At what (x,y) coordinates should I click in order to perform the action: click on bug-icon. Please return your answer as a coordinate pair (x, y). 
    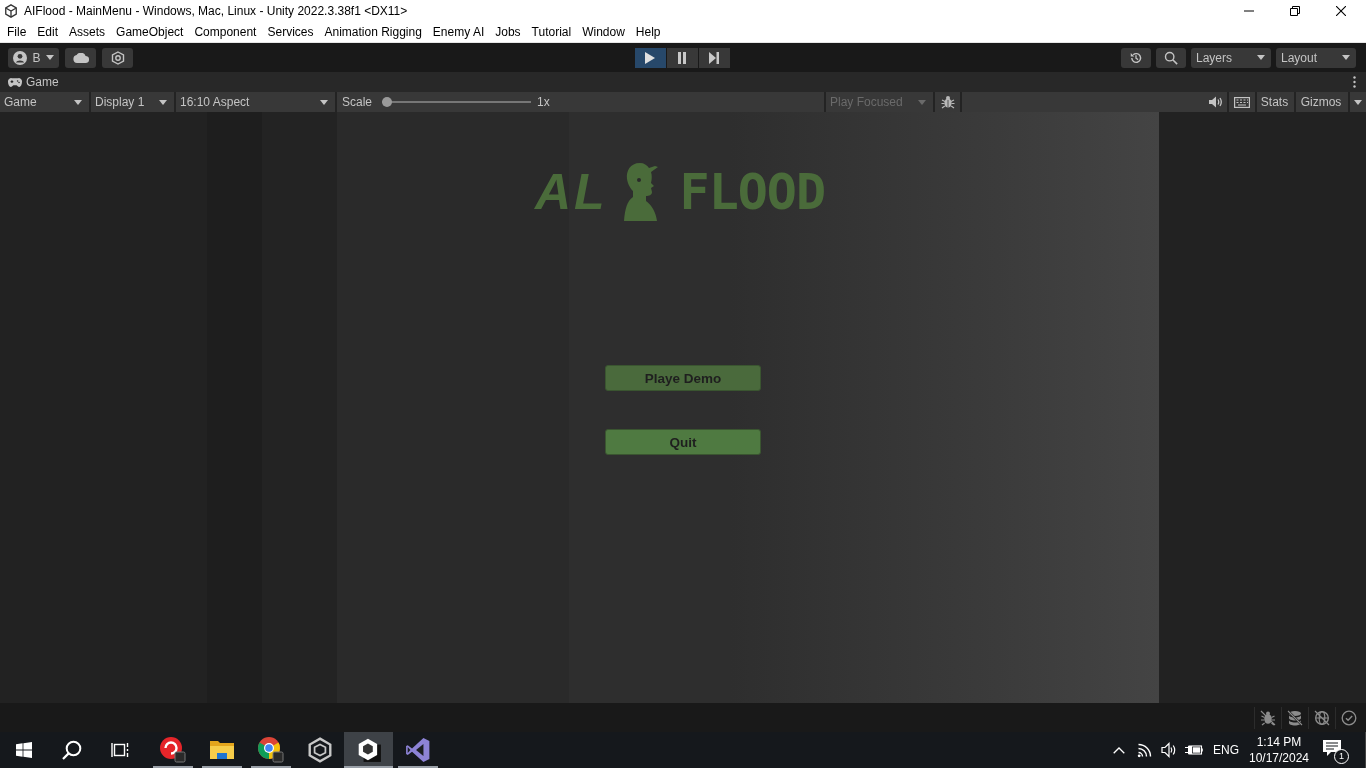
    Looking at the image, I should click on (947, 102).